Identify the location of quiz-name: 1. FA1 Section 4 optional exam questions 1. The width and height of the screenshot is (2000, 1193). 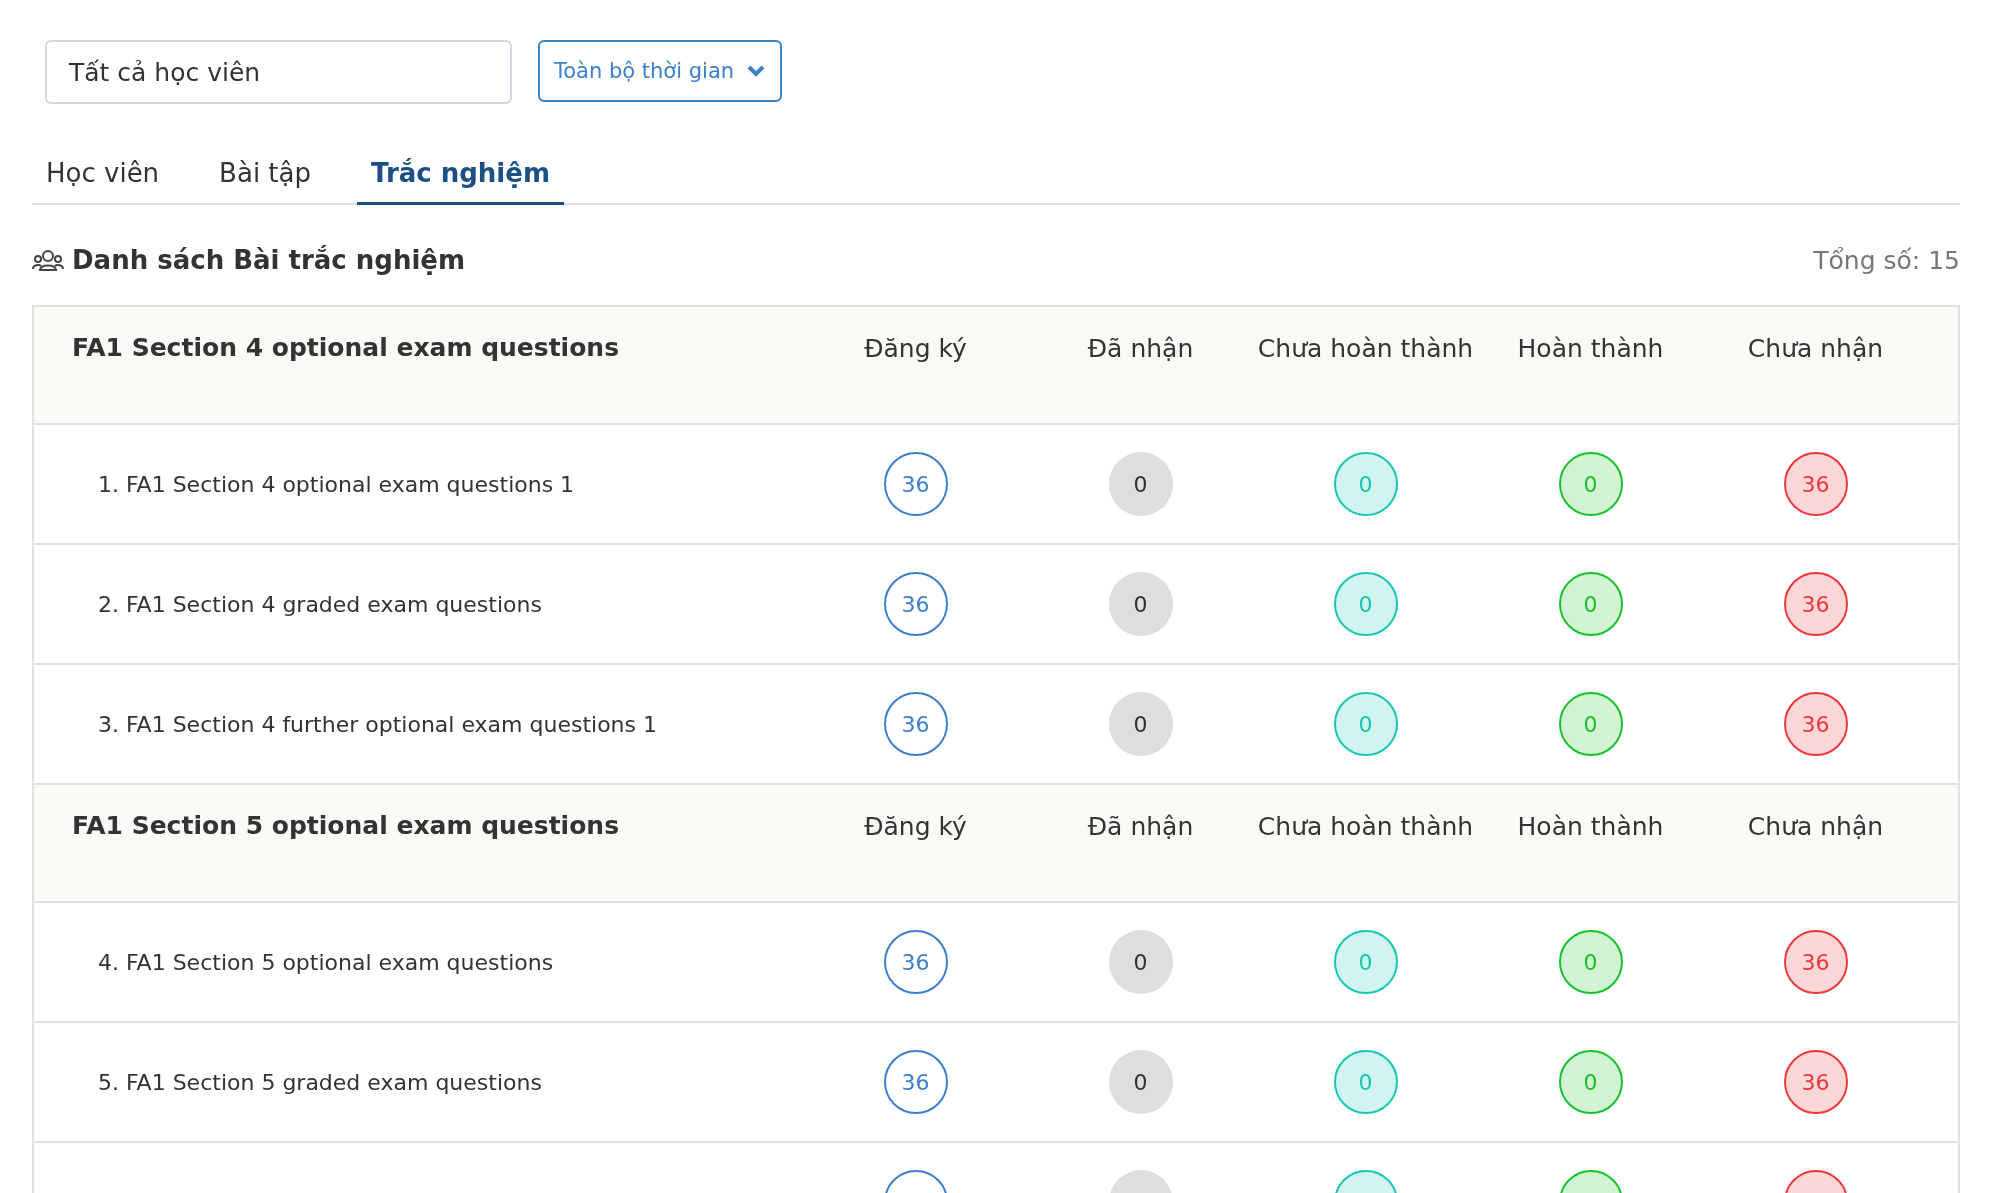
(336, 484).